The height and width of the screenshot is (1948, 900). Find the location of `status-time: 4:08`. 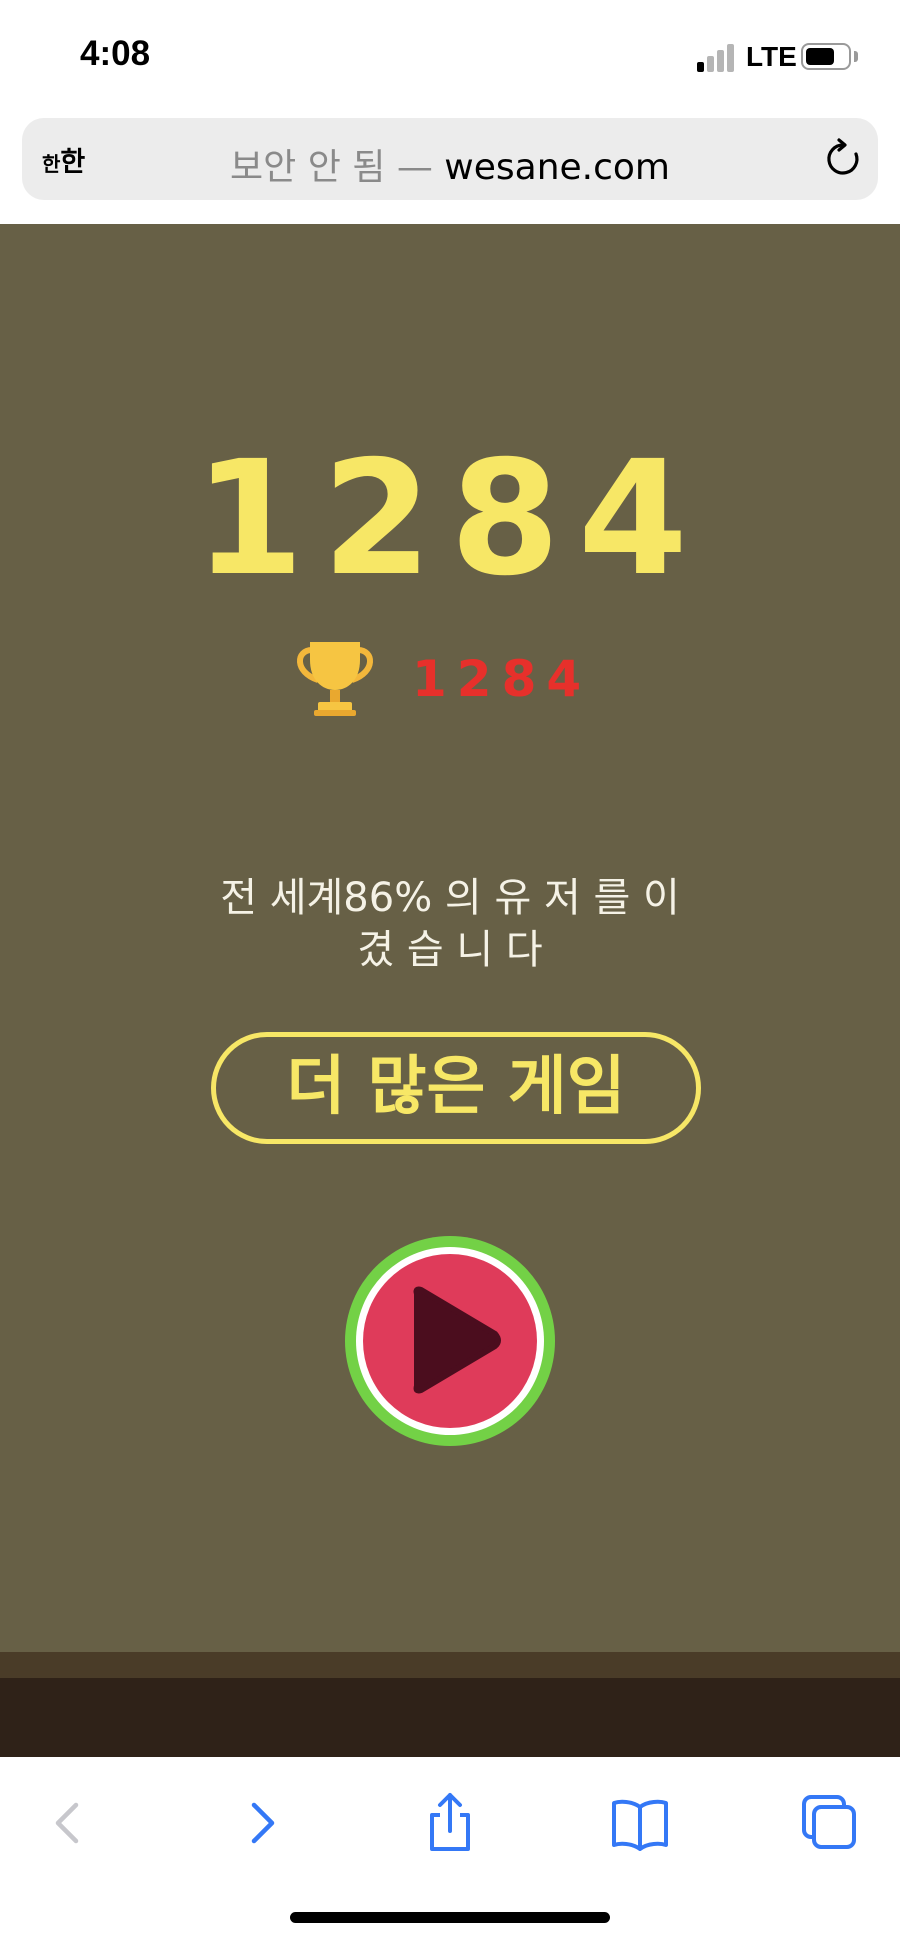

status-time: 4:08 is located at coordinates (115, 53).